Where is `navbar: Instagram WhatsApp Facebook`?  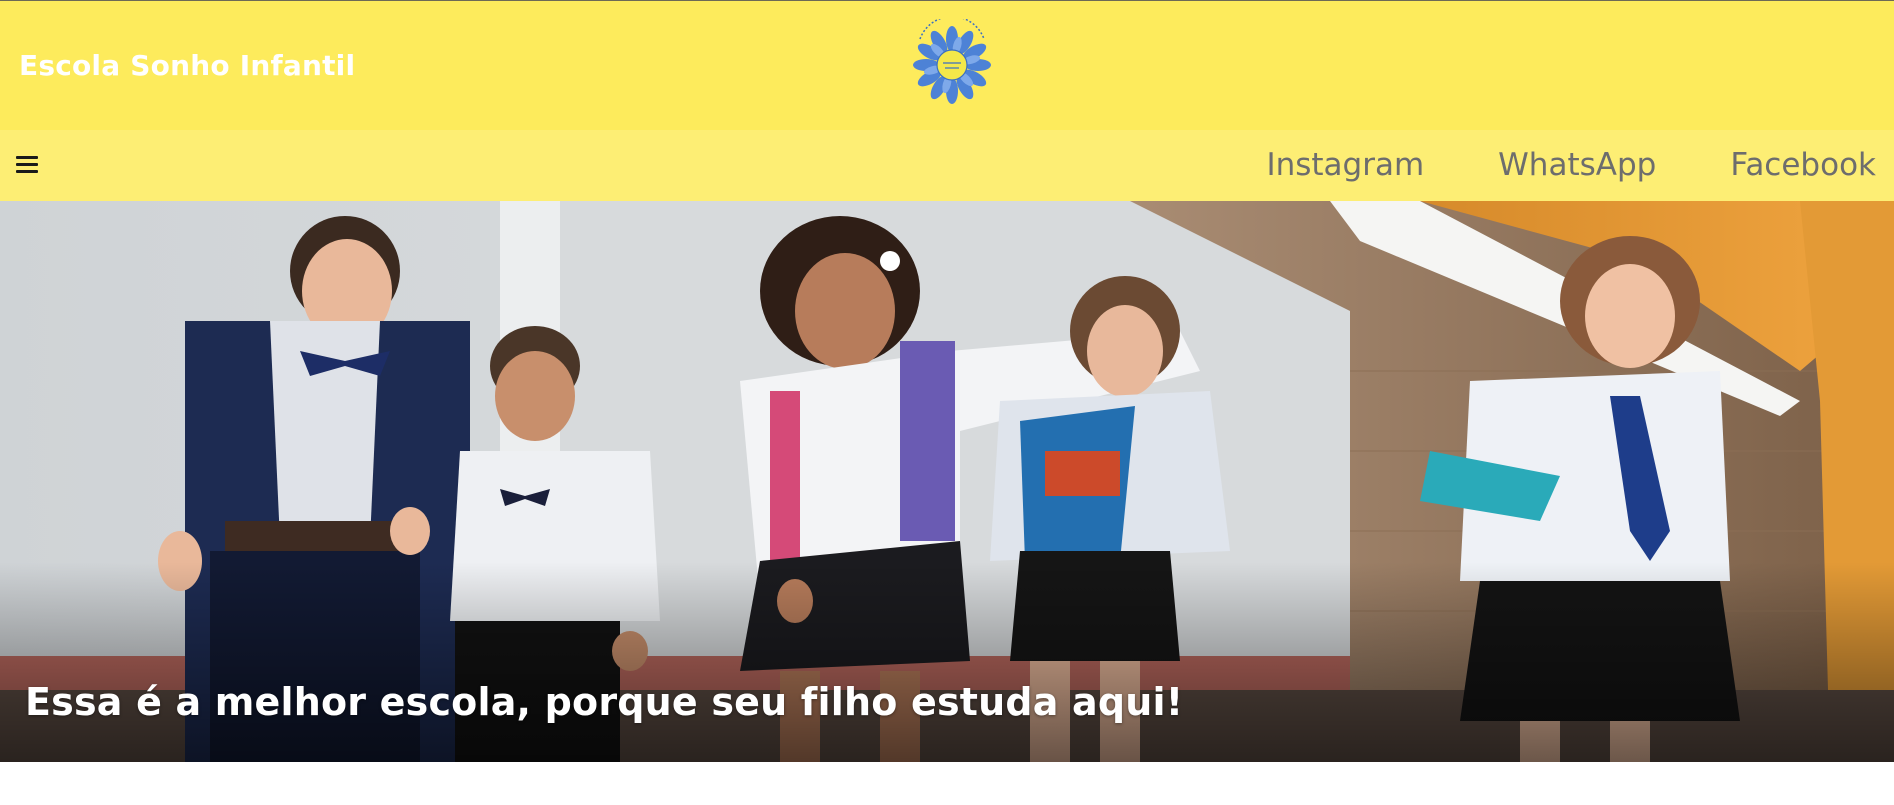
navbar: Instagram WhatsApp Facebook is located at coordinates (947, 165).